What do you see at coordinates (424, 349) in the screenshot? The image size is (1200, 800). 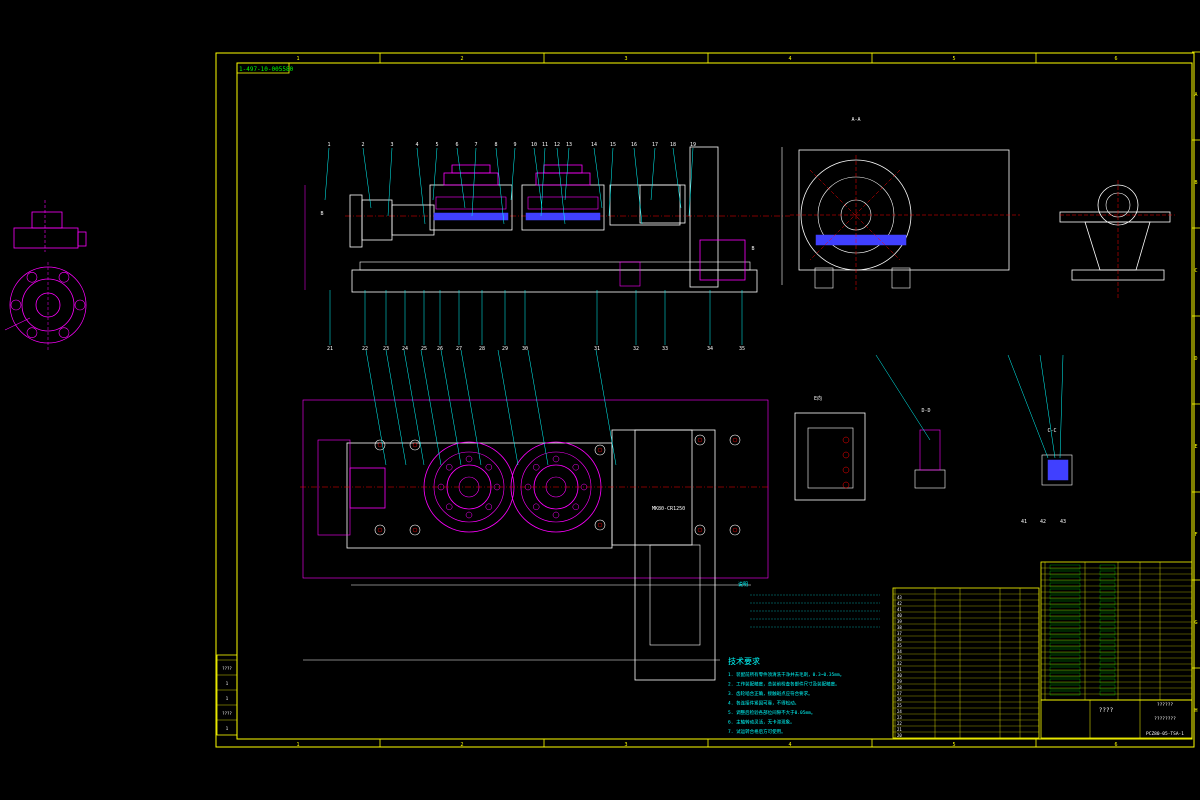 I see `callout-number-front-bottom: 25` at bounding box center [424, 349].